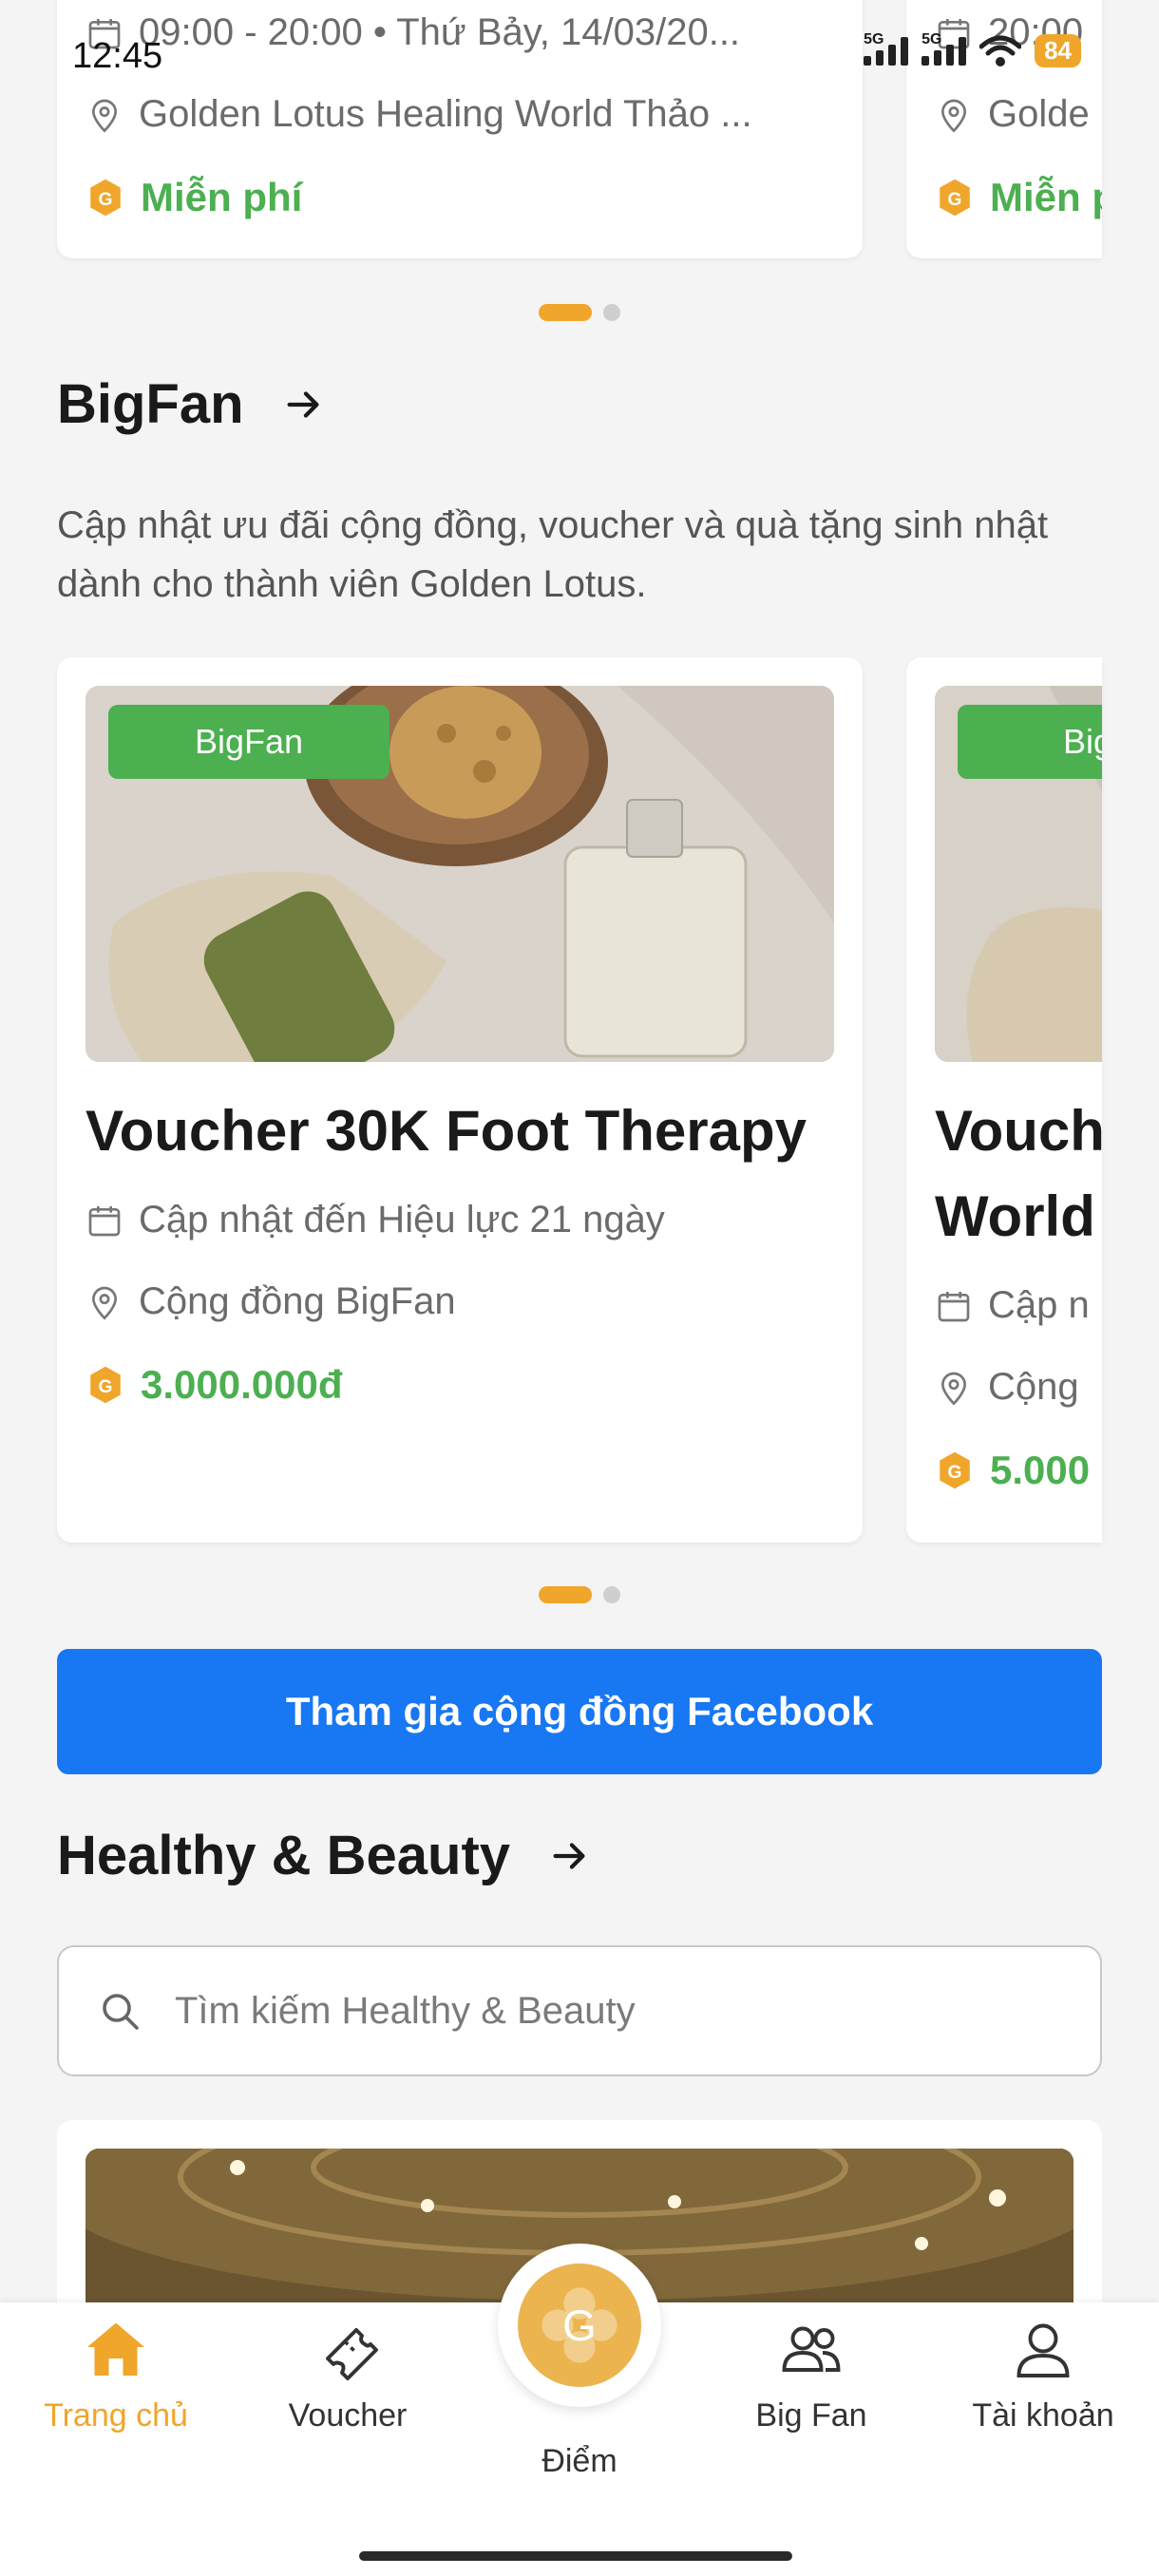  I want to click on wifi-icon, so click(1000, 50).